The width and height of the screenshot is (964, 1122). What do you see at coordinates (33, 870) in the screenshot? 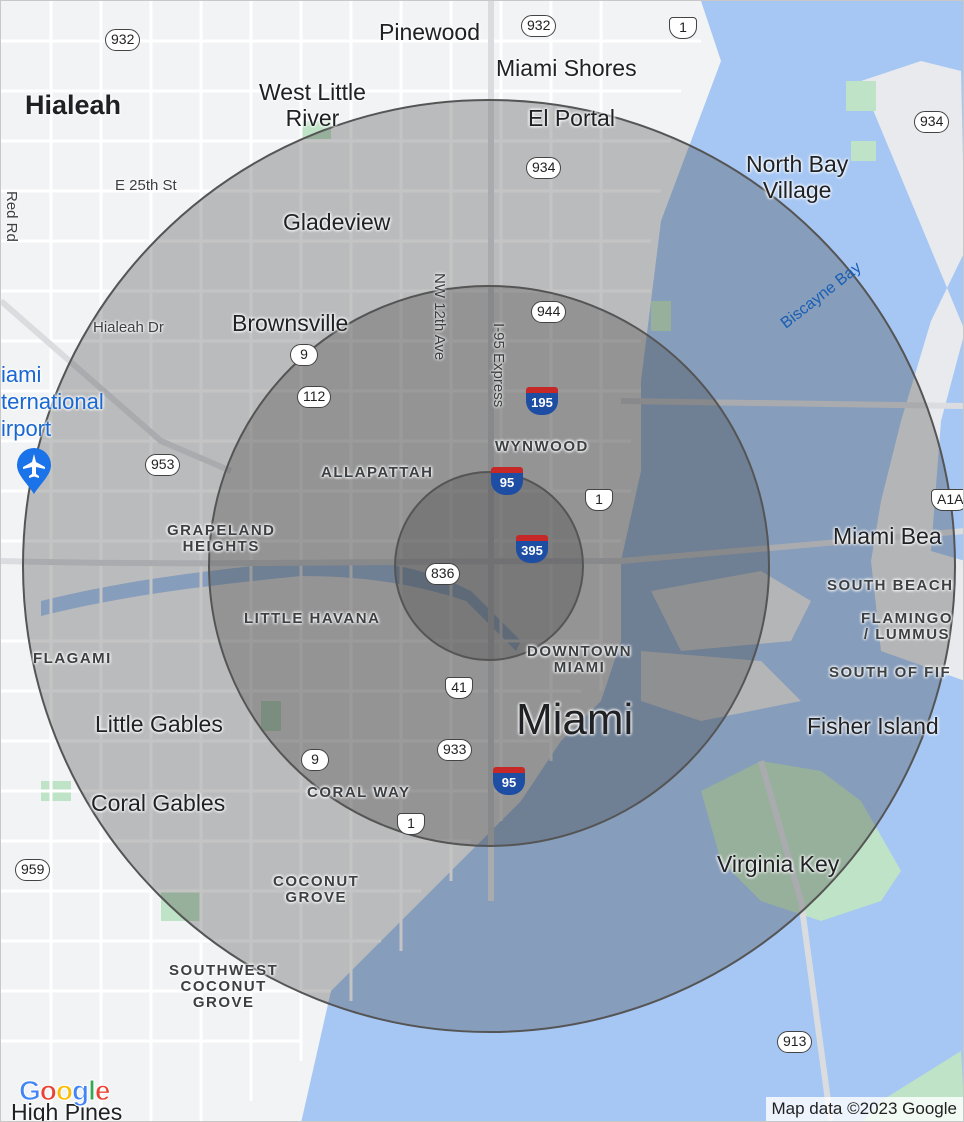
I see `route-shield-959: 959` at bounding box center [33, 870].